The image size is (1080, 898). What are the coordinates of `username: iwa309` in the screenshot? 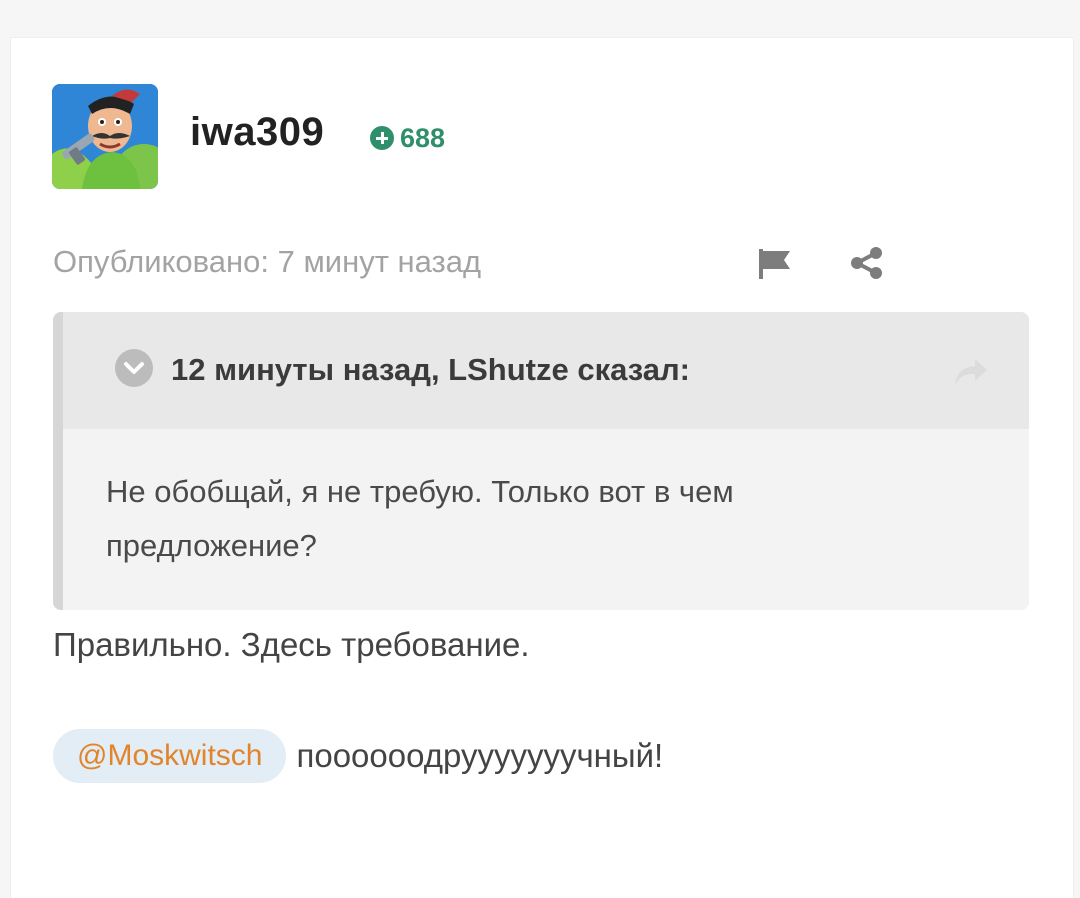 It's located at (257, 132).